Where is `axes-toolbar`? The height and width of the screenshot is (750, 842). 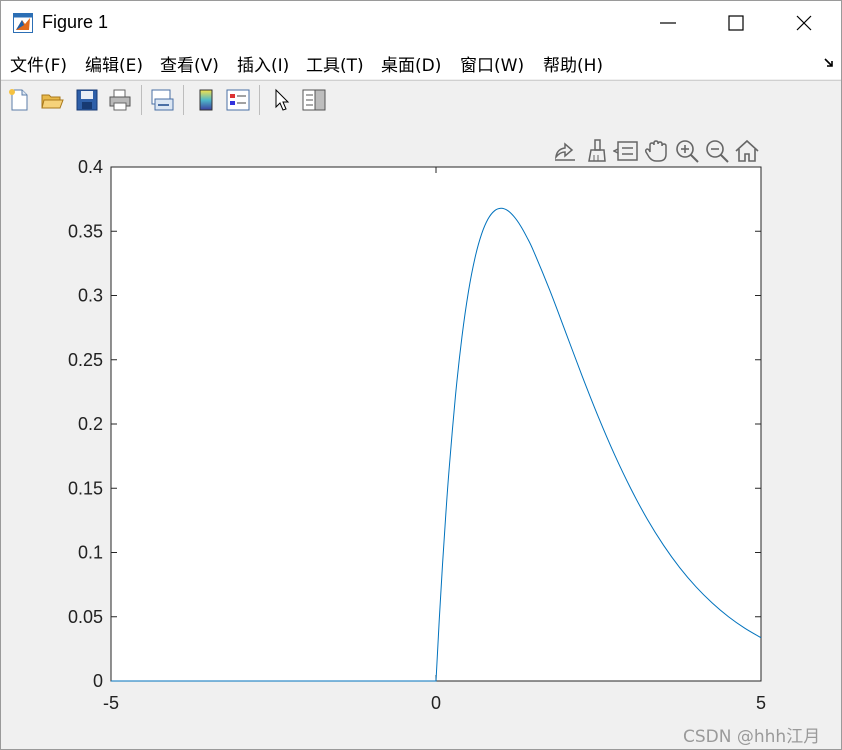 axes-toolbar is located at coordinates (658, 151).